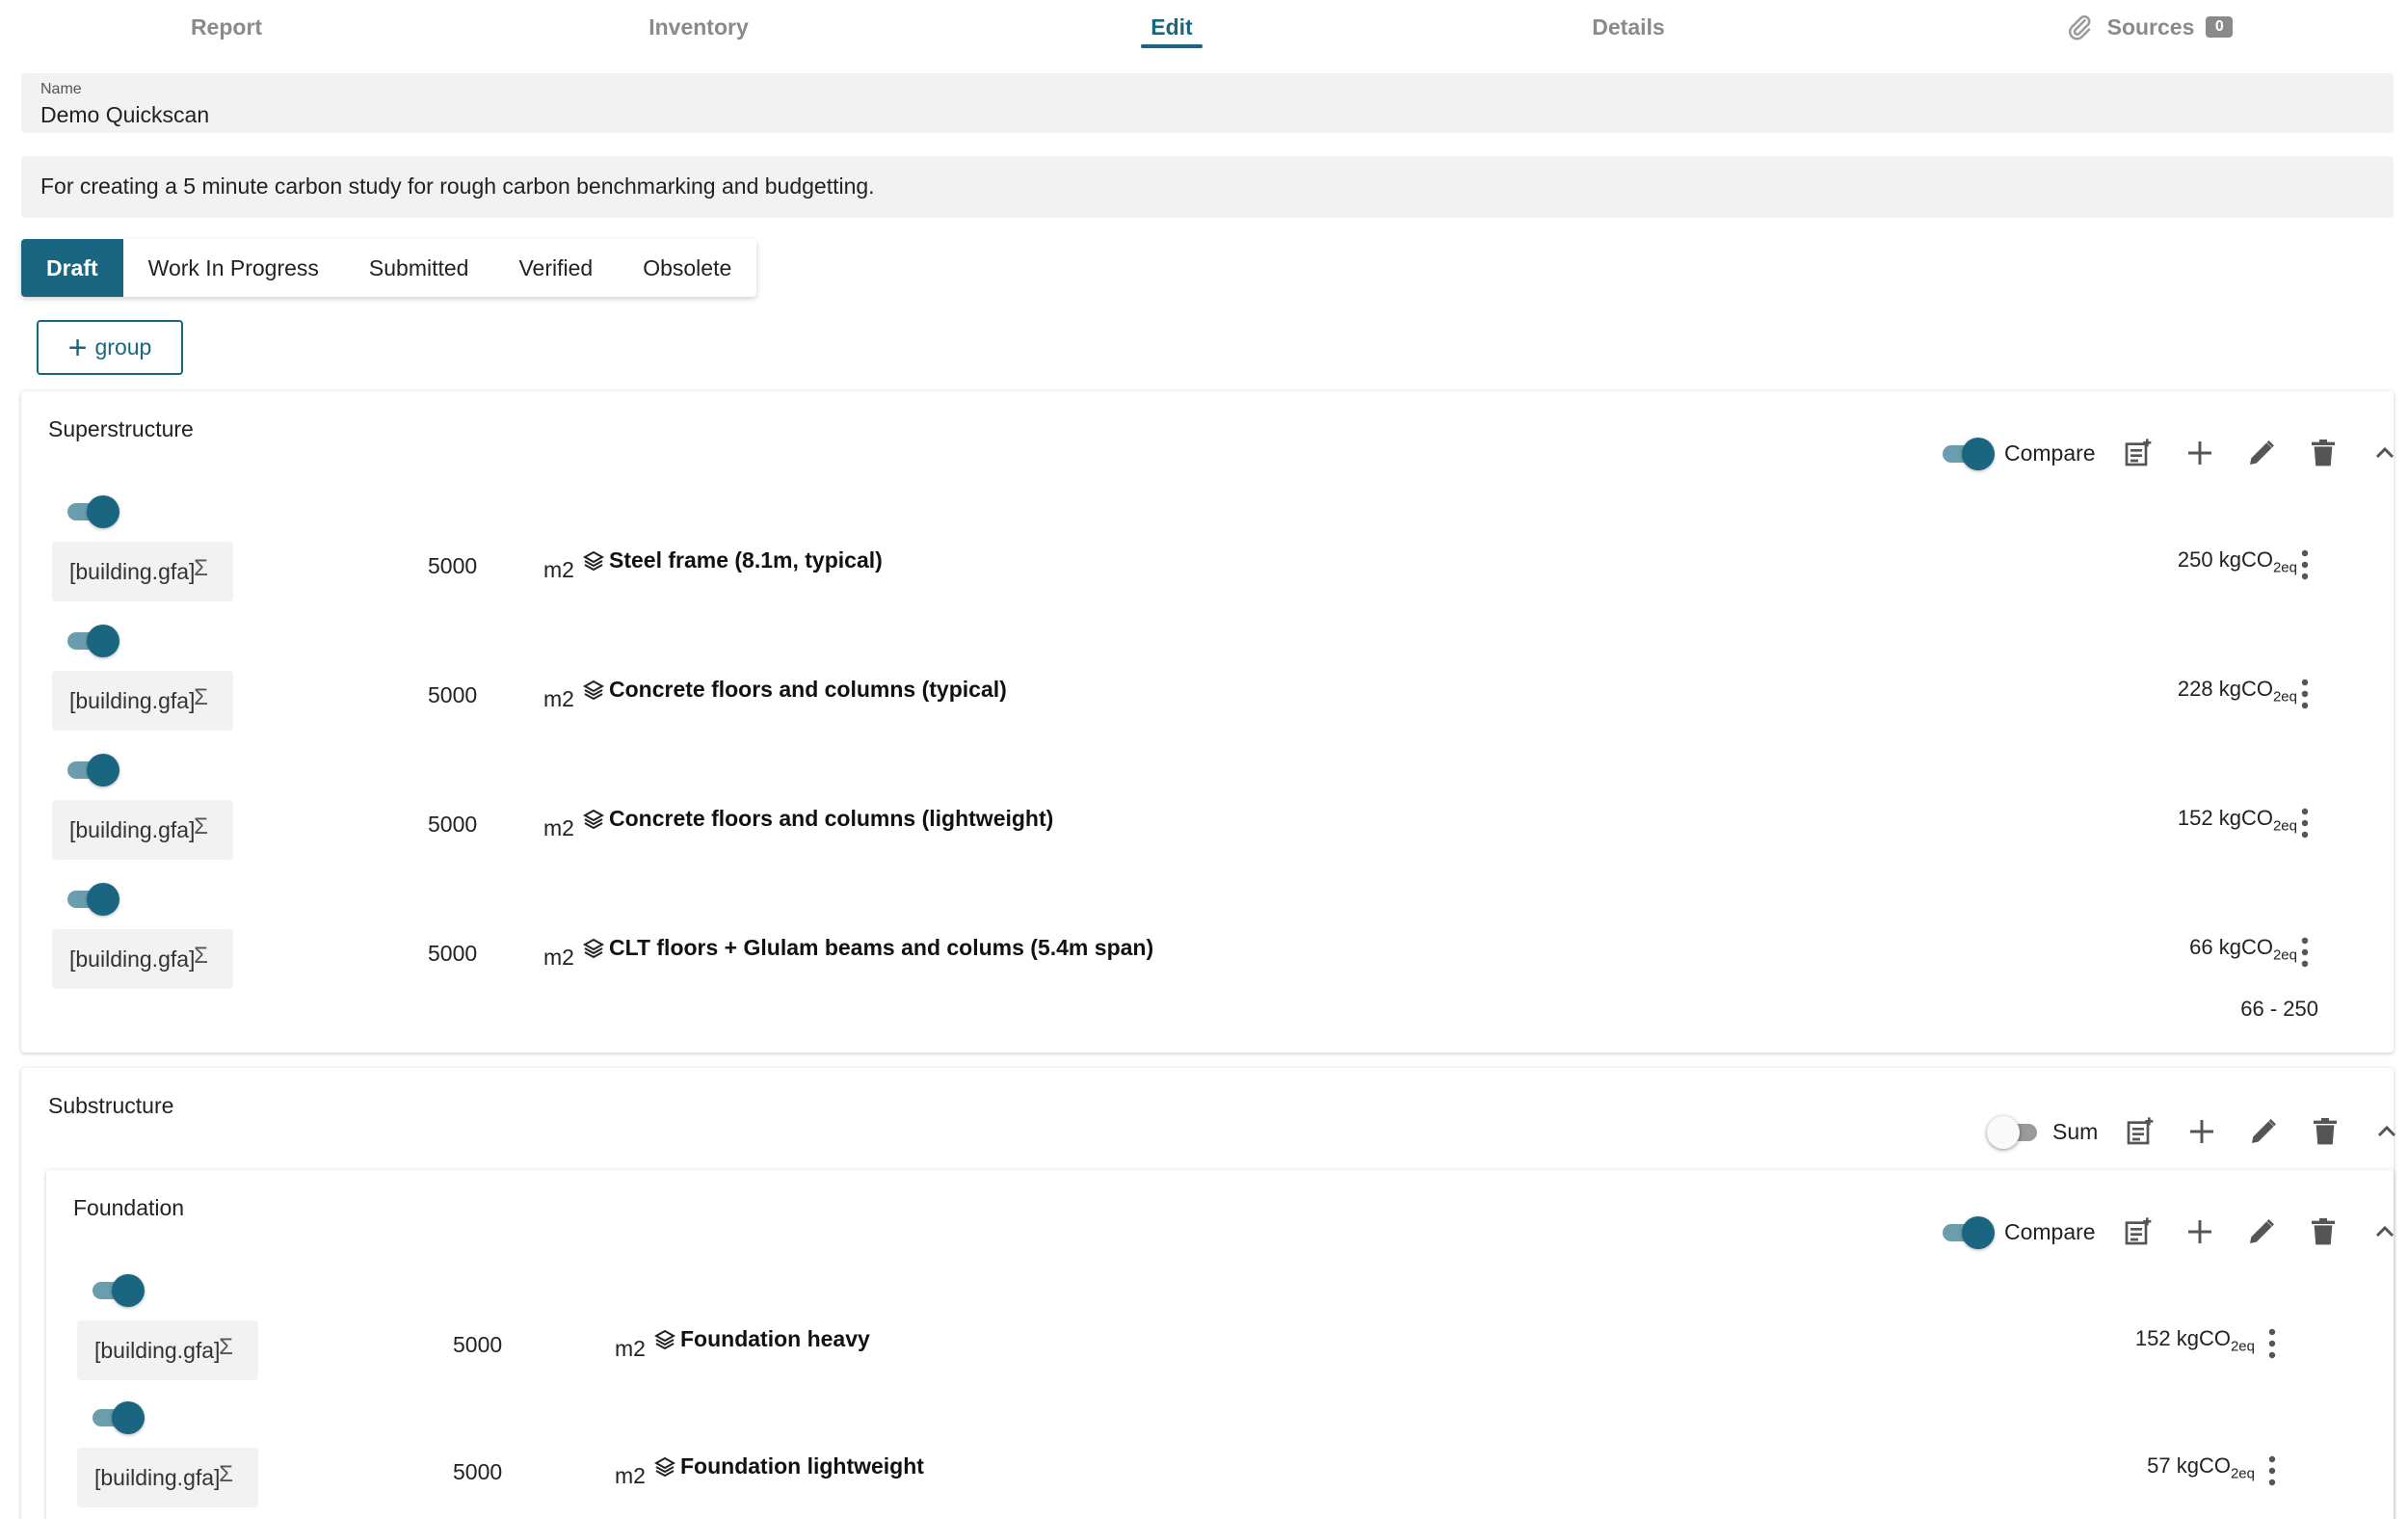  Describe the element at coordinates (2220, 27) in the screenshot. I see `sources-count-badge: 0` at that location.